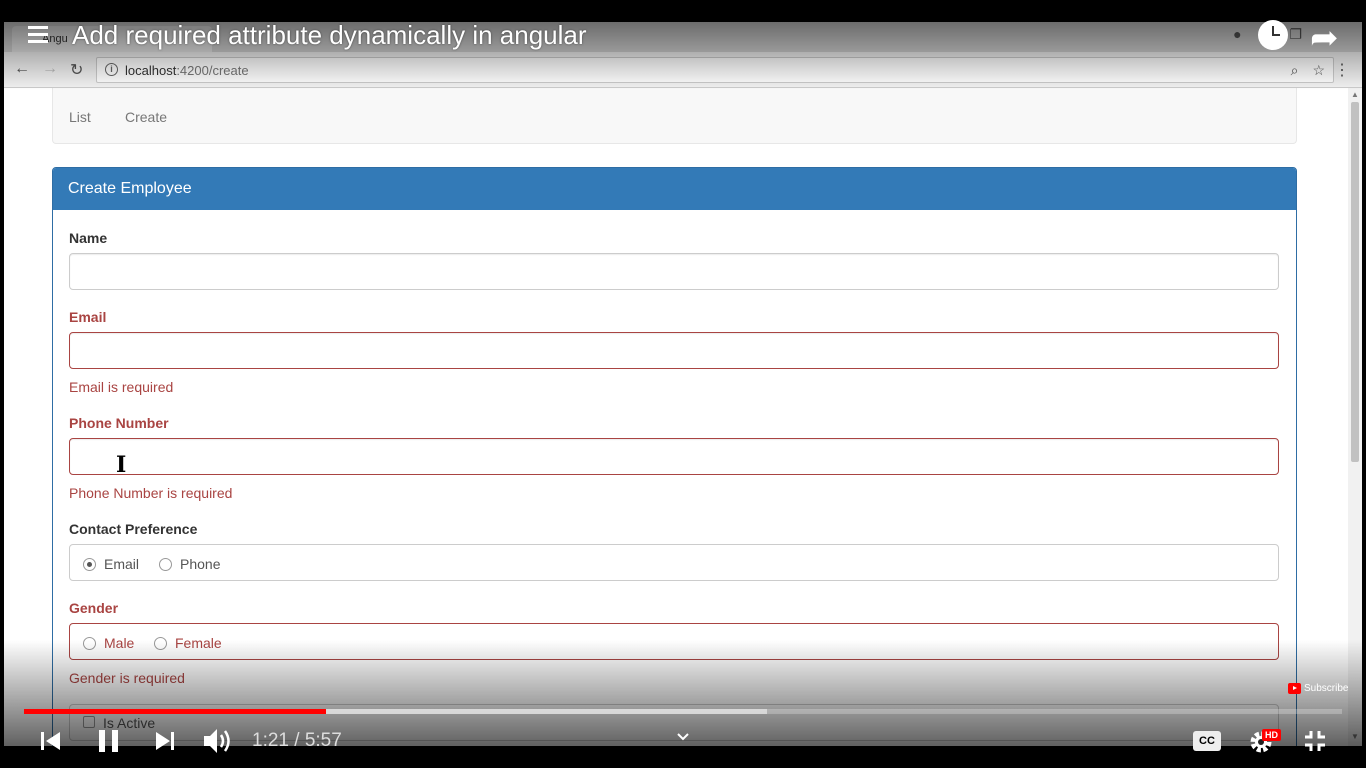  I want to click on url-path: :4200/create, so click(212, 70).